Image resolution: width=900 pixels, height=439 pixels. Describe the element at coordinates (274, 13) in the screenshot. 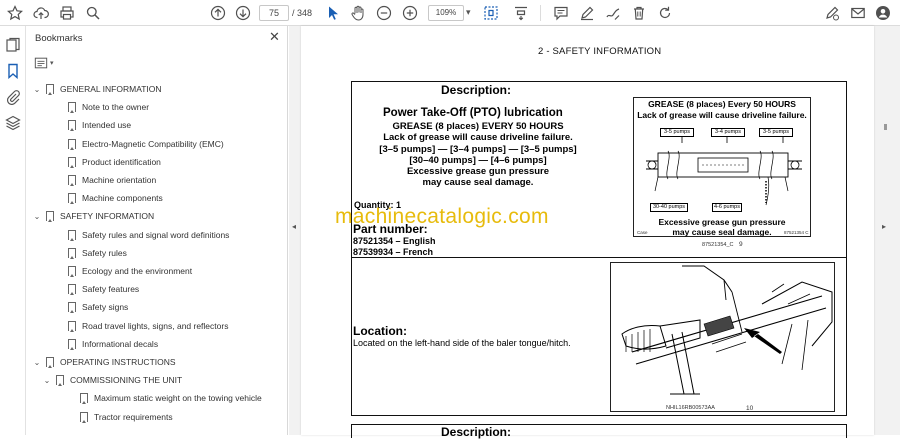

I see `page-number-input: 75` at that location.